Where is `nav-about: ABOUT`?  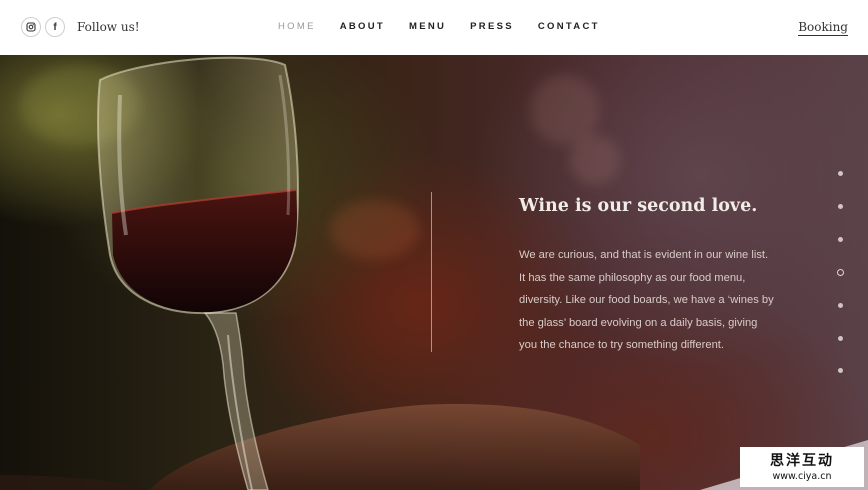
nav-about: ABOUT is located at coordinates (362, 26).